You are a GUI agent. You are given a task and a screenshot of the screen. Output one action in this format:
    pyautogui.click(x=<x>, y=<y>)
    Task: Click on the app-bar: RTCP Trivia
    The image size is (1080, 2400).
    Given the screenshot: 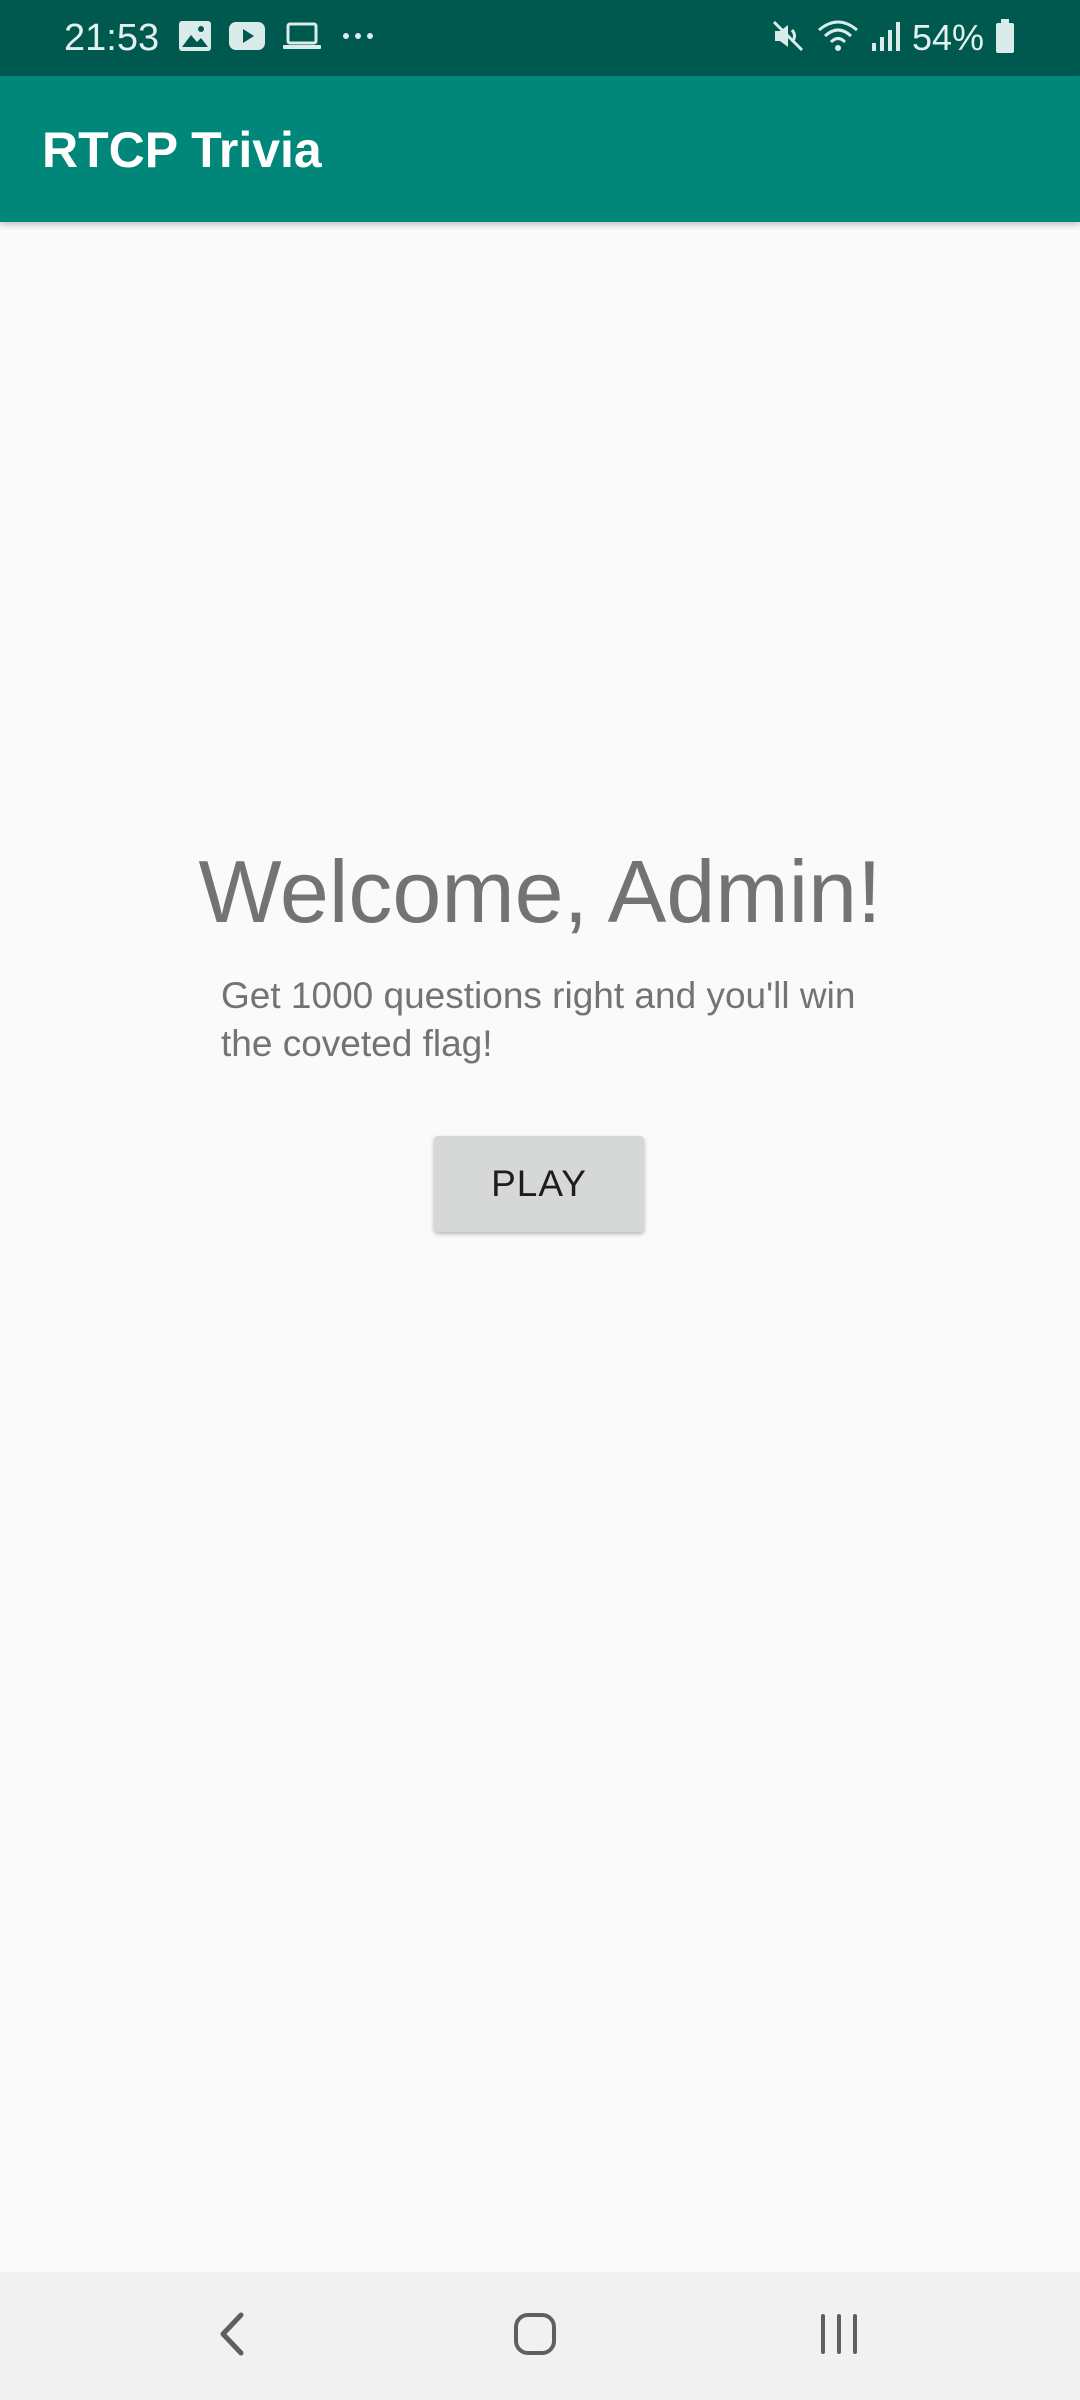 What is the action you would take?
    pyautogui.click(x=540, y=149)
    